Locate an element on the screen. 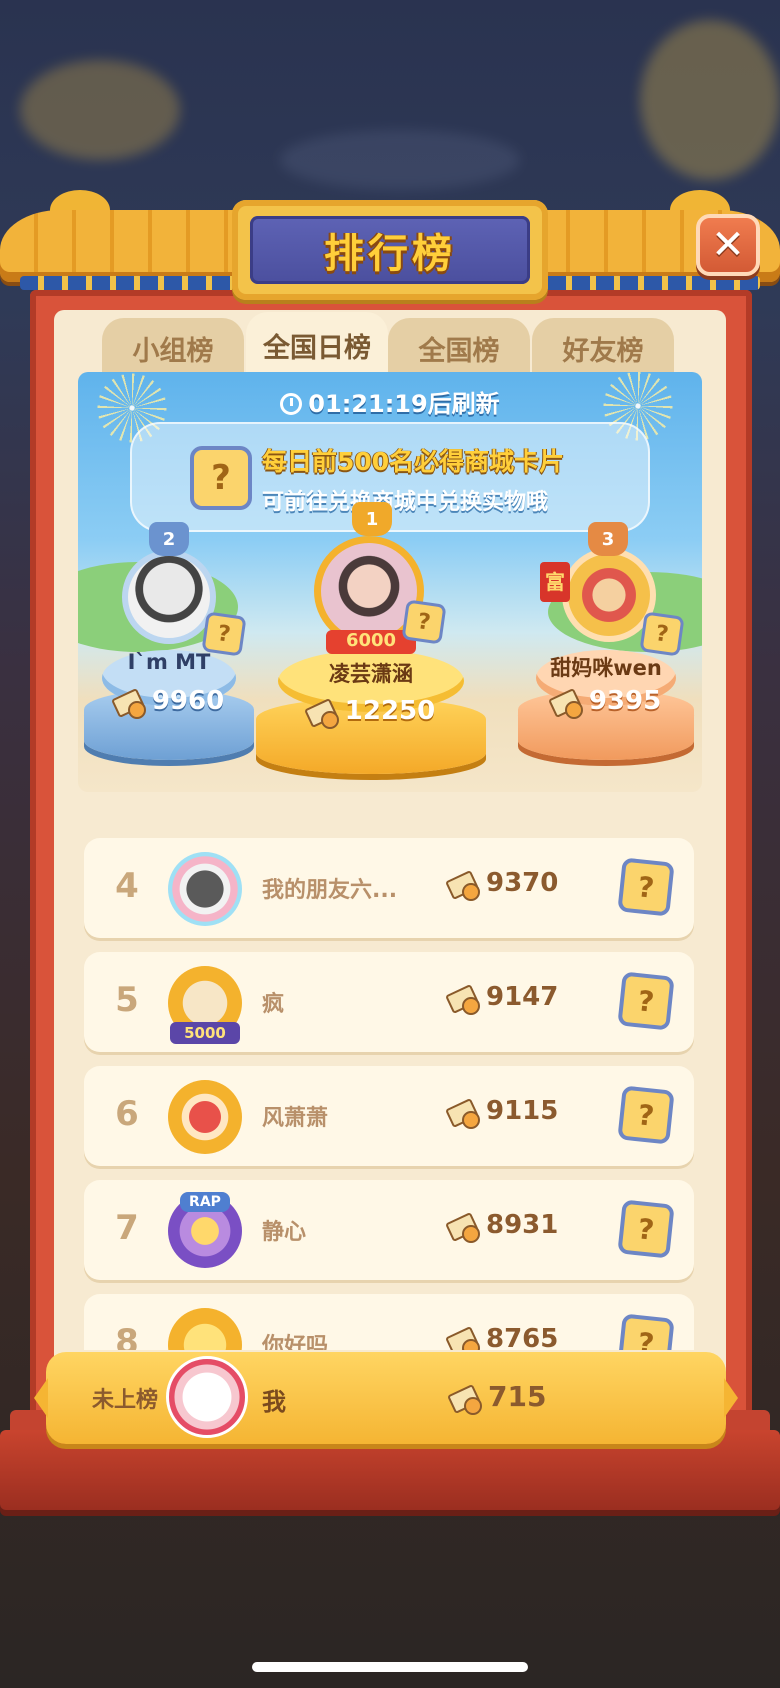 Image resolution: width=780 pixels, height=1688 pixels. clock-icon is located at coordinates (291, 404).